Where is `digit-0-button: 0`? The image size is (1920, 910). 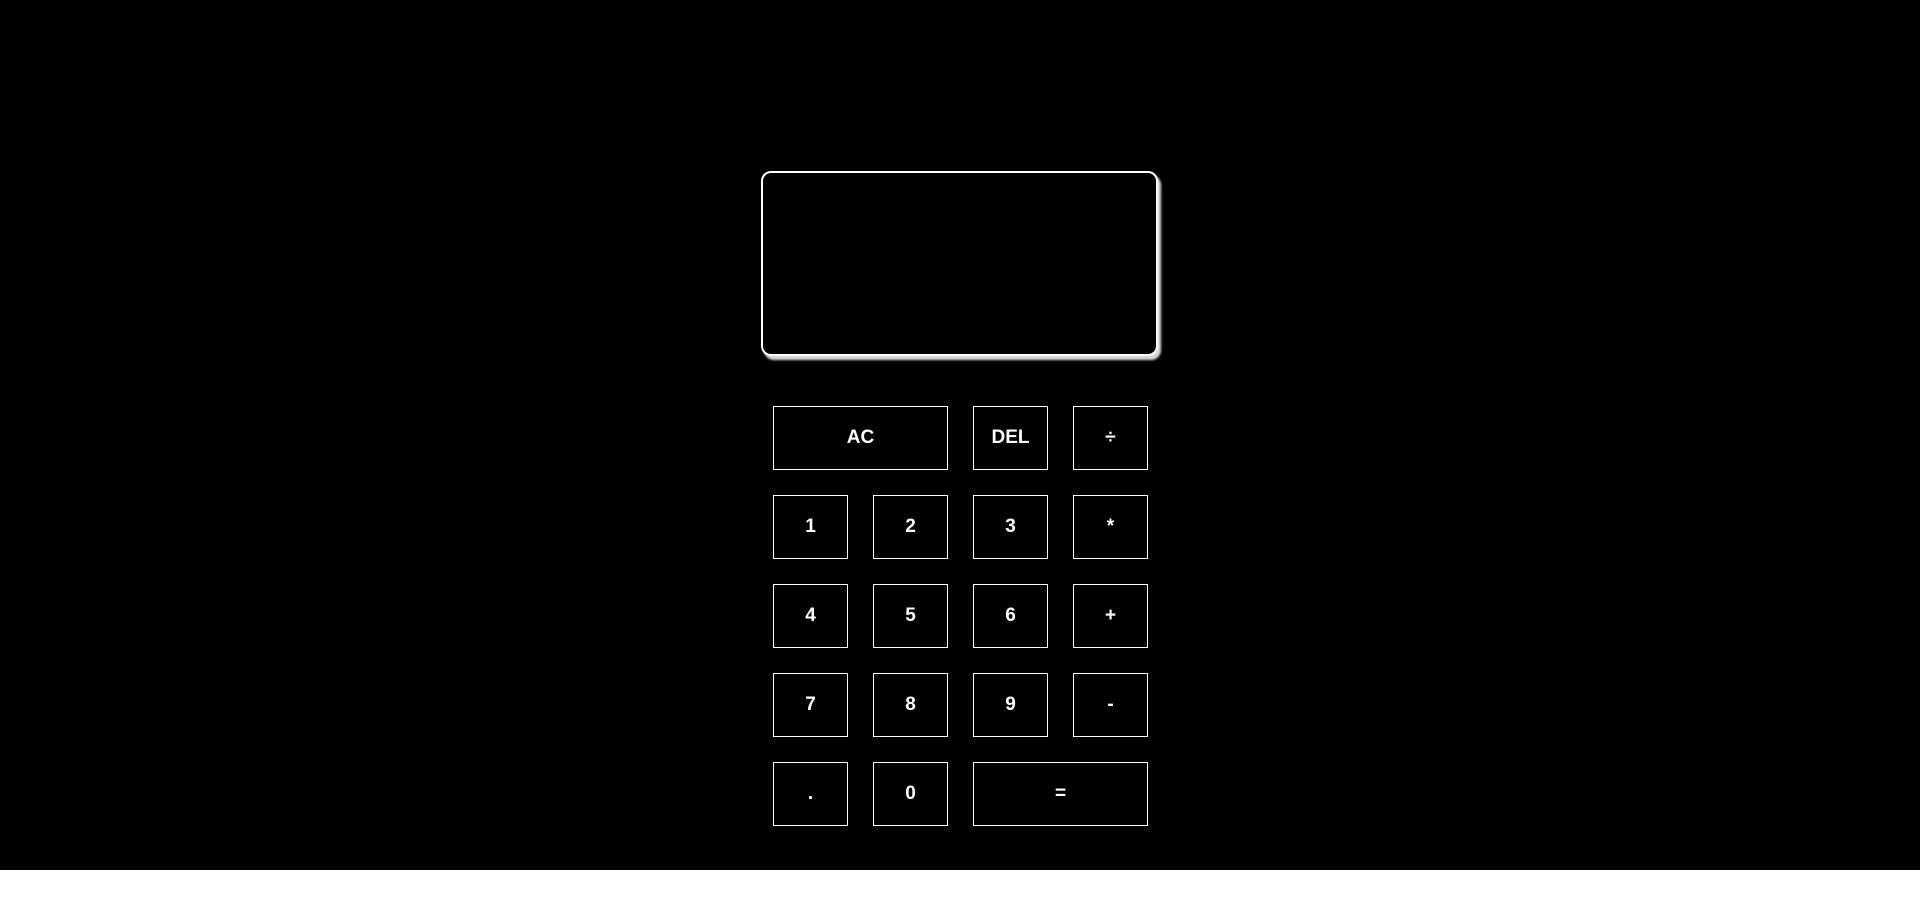 digit-0-button: 0 is located at coordinates (910, 794).